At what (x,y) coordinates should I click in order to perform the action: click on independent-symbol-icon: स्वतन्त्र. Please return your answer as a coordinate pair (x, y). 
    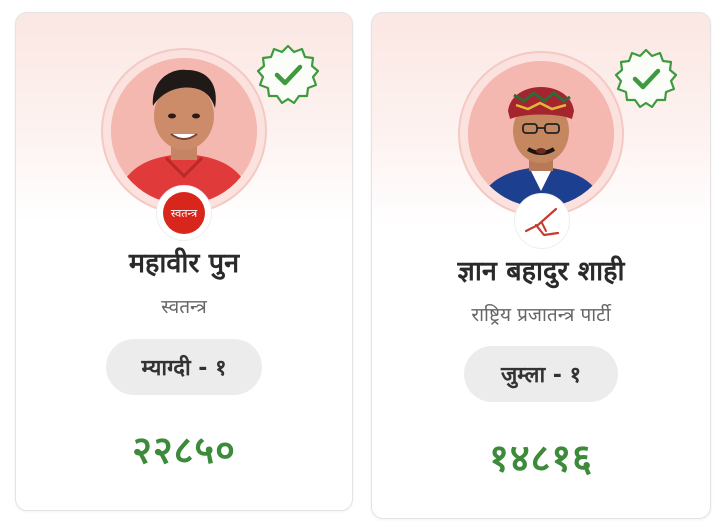
    Looking at the image, I should click on (184, 213).